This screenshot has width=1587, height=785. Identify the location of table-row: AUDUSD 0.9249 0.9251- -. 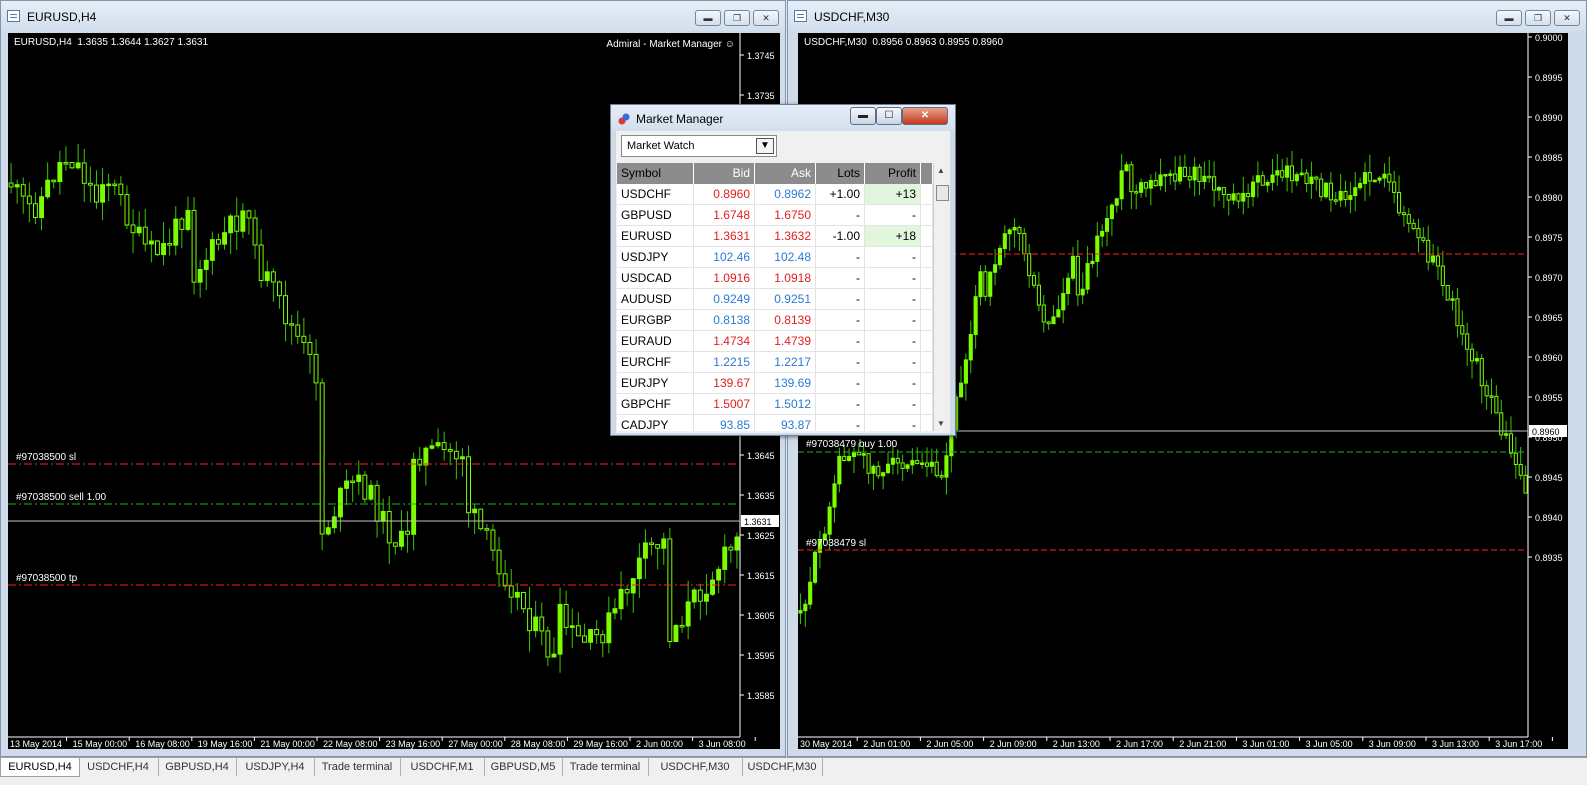
(775, 299).